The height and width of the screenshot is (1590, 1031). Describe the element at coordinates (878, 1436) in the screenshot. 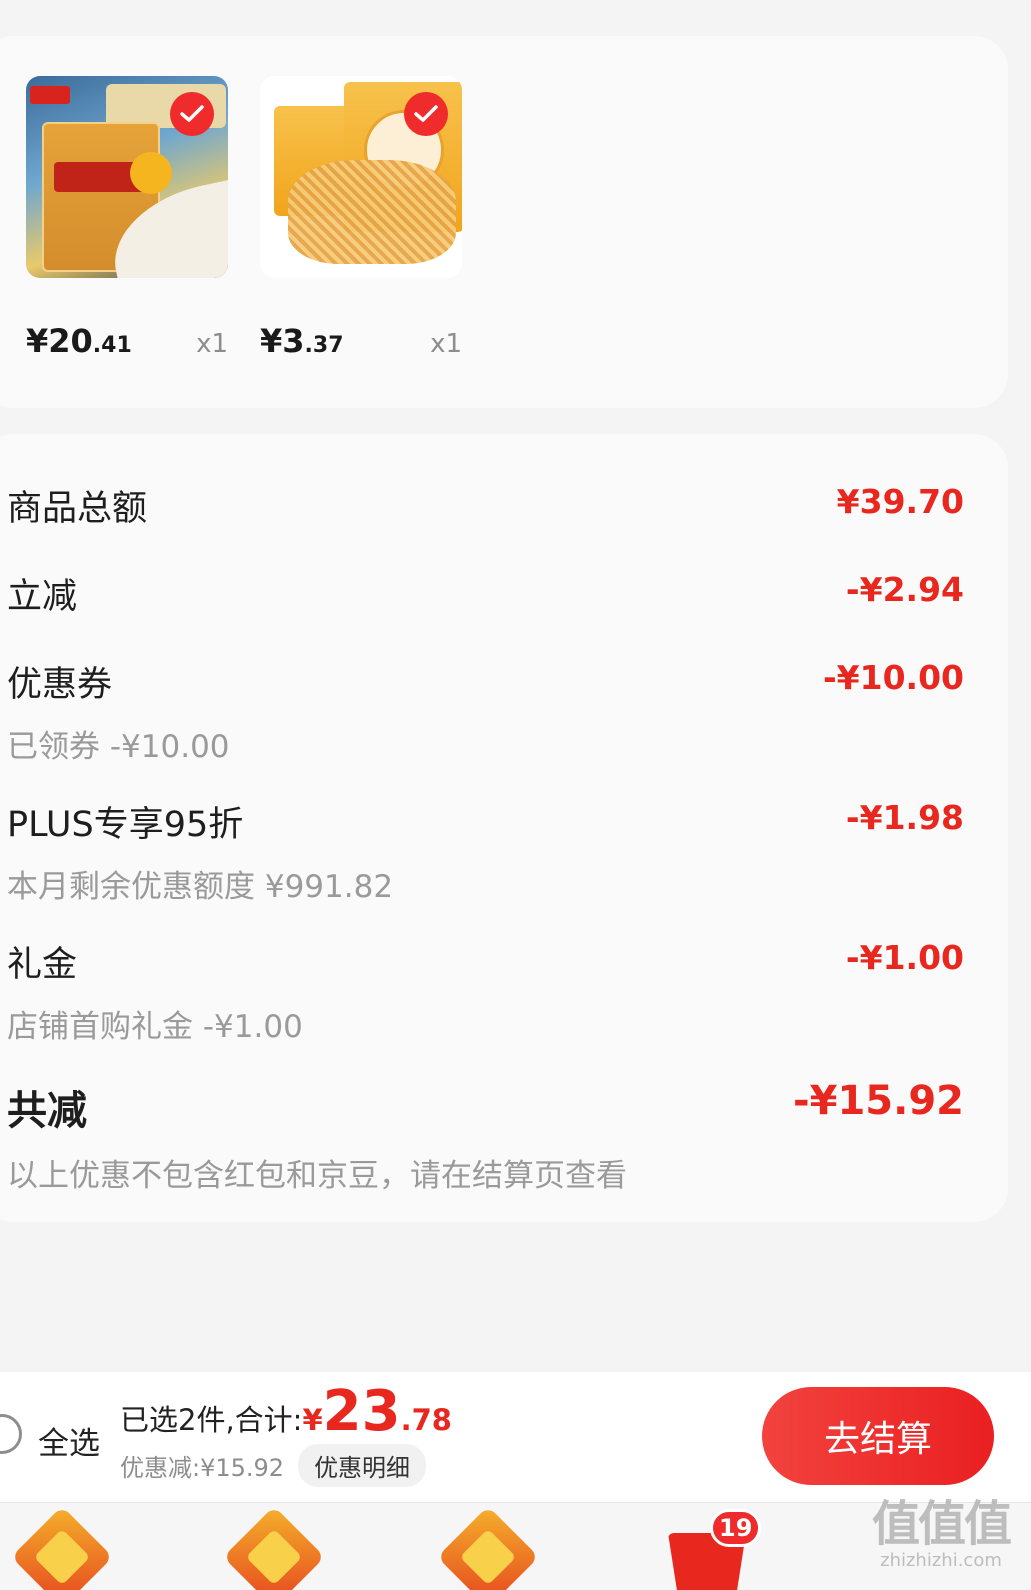

I see `checkout-button: 去结算` at that location.